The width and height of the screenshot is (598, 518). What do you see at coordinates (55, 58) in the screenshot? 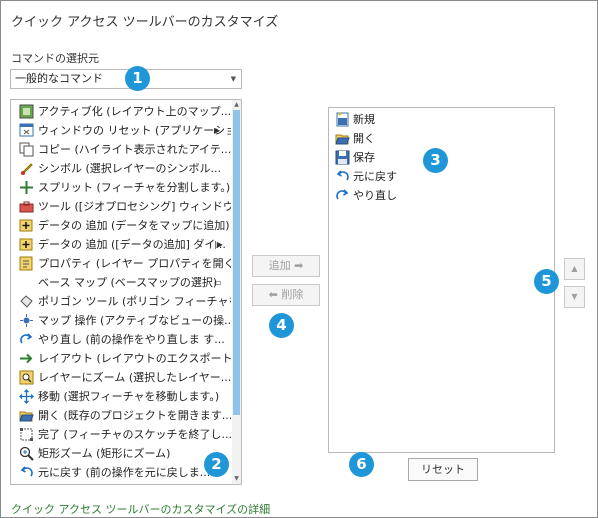
I see `command-source-label: コマンドの選択元` at bounding box center [55, 58].